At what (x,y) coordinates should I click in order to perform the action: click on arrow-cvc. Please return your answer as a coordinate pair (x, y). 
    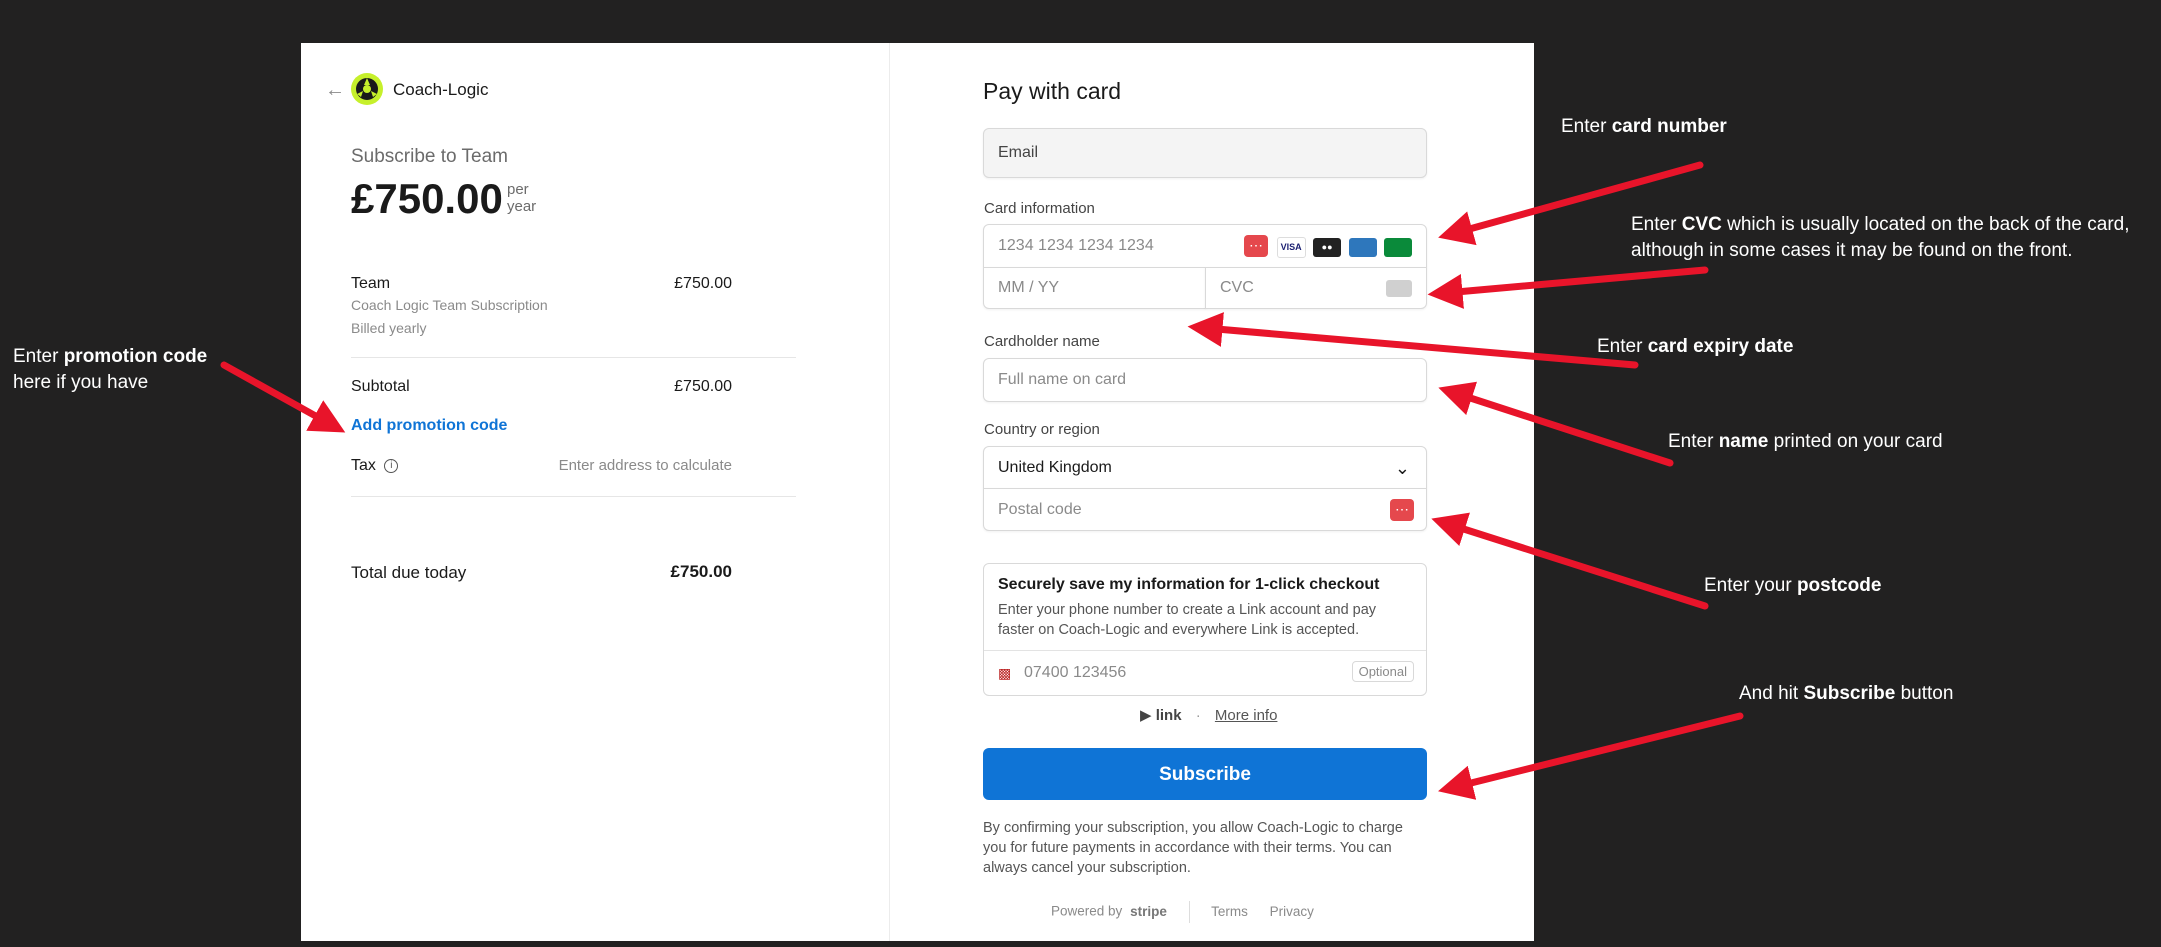
    Looking at the image, I should click on (1568, 287).